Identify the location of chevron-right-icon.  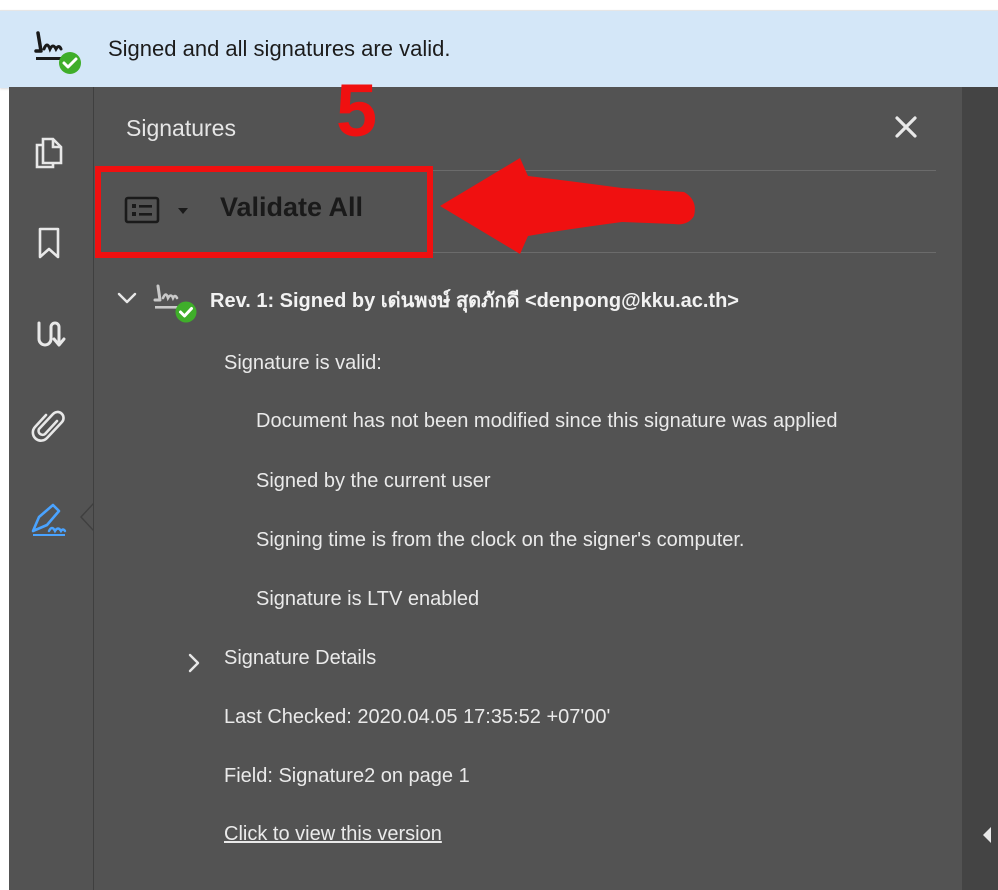
(194, 663).